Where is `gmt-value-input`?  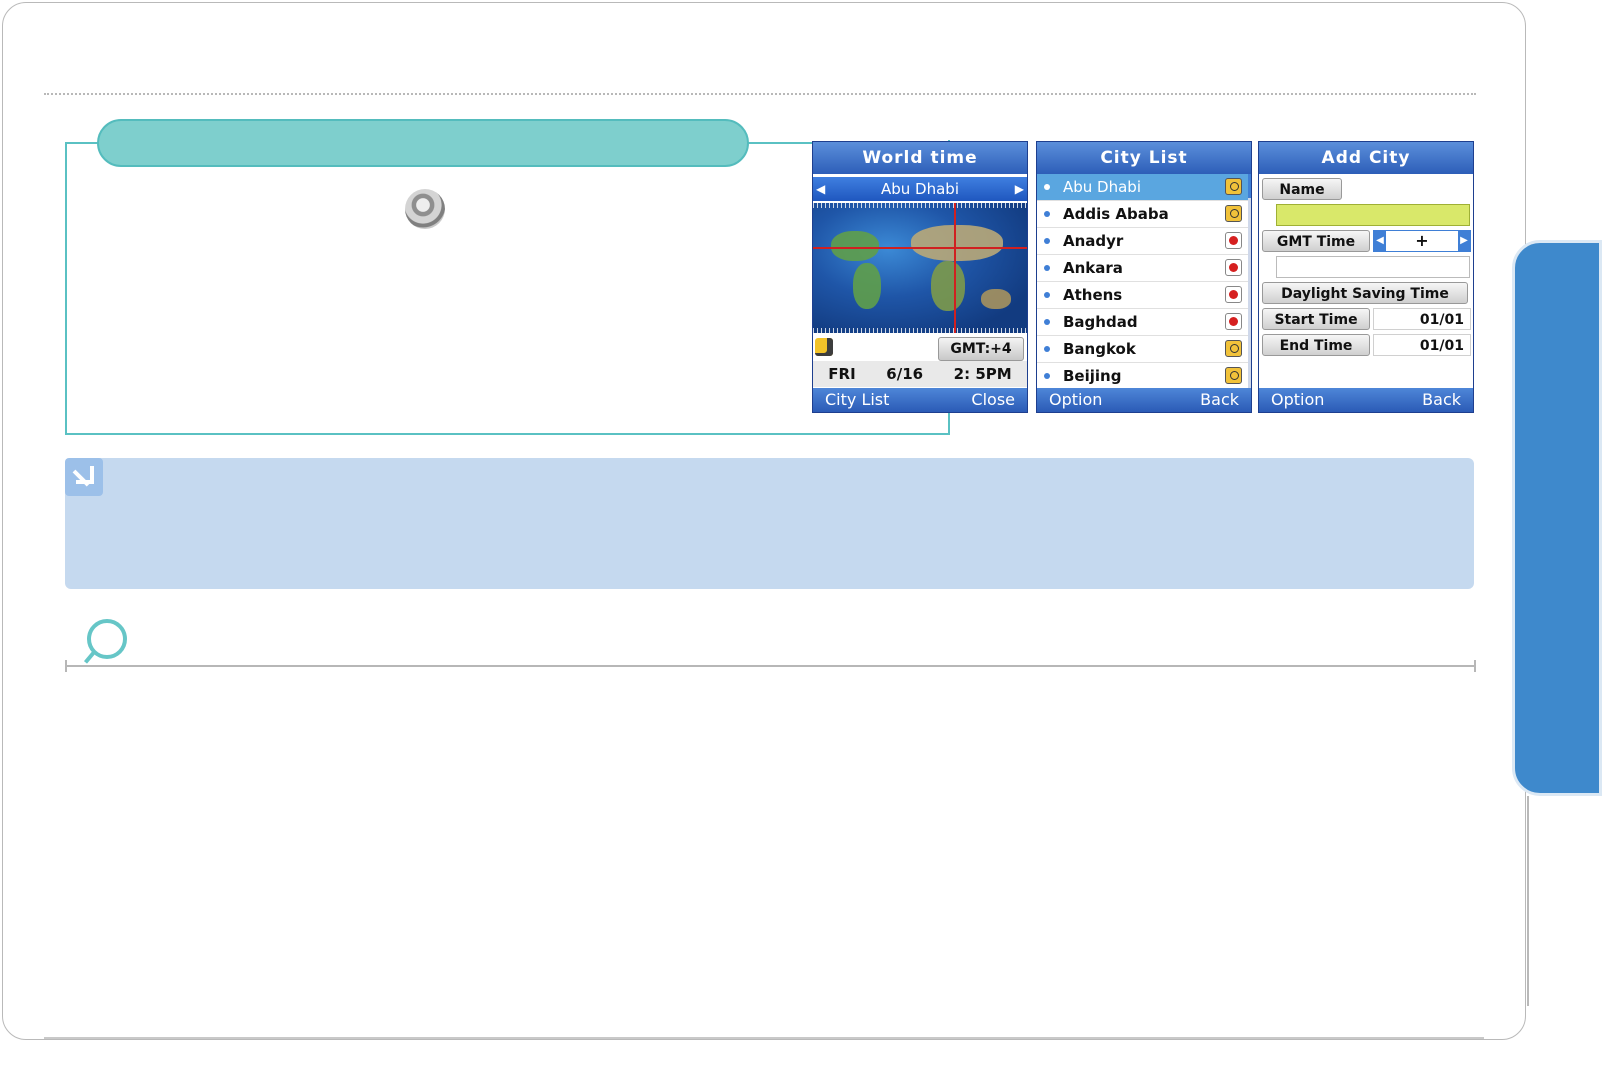
gmt-value-input is located at coordinates (1373, 267).